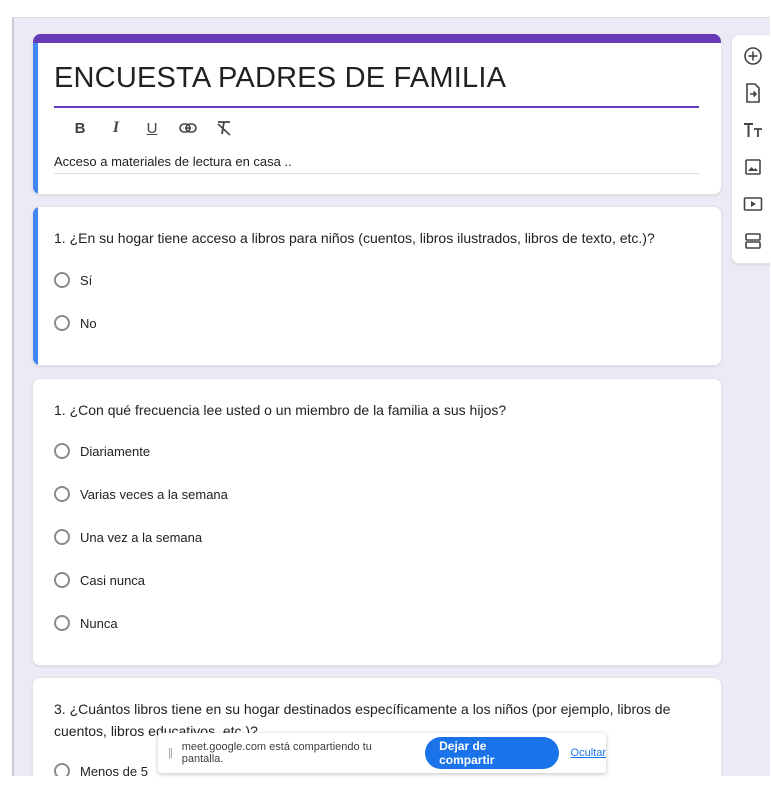  I want to click on option-diariamente: Diariamente, so click(102, 451).